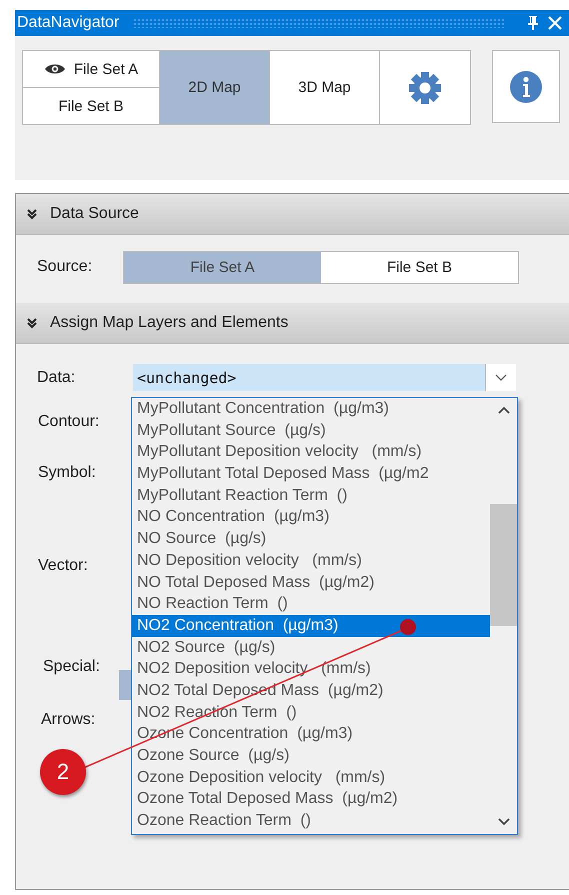 The width and height of the screenshot is (569, 895). Describe the element at coordinates (311, 561) in the screenshot. I see `dropdown-item: NO Deposition velocity (mm/s)` at that location.